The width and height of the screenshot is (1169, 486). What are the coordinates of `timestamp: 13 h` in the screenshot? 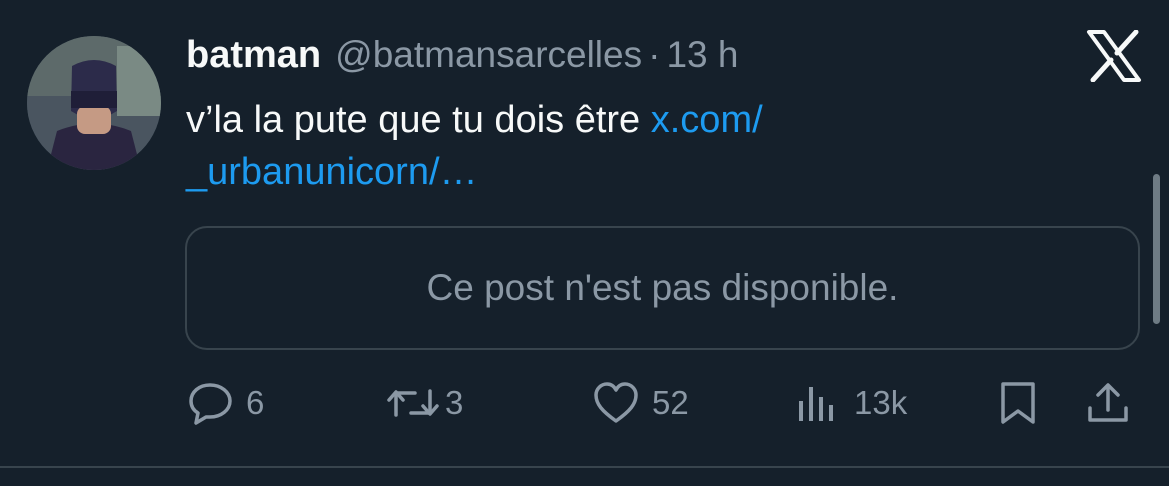 It's located at (702, 55).